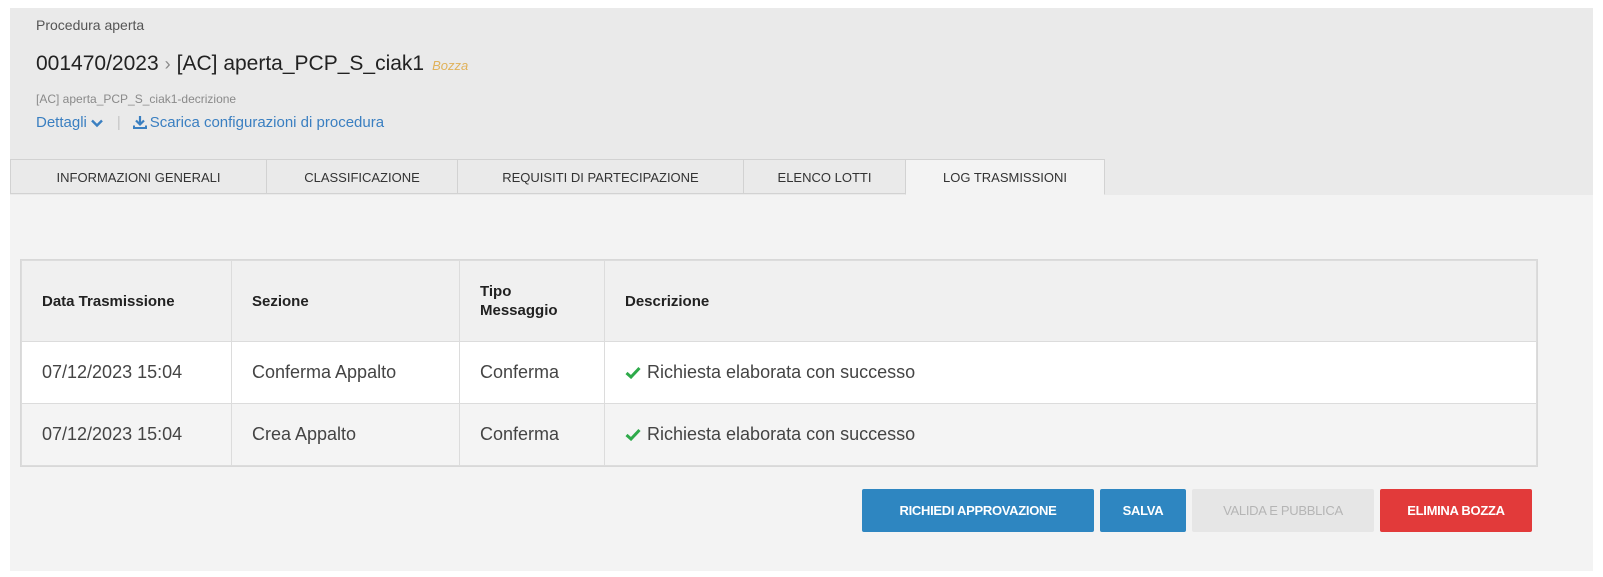 The width and height of the screenshot is (1603, 577). I want to click on download-config-link: Scarica configurazioni di procedura, so click(258, 122).